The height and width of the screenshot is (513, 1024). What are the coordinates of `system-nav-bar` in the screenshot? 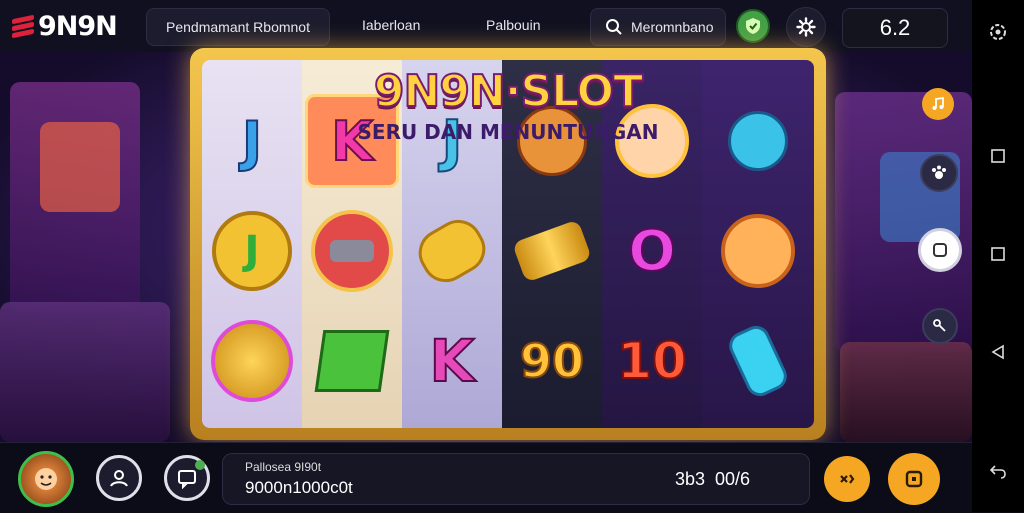 It's located at (998, 256).